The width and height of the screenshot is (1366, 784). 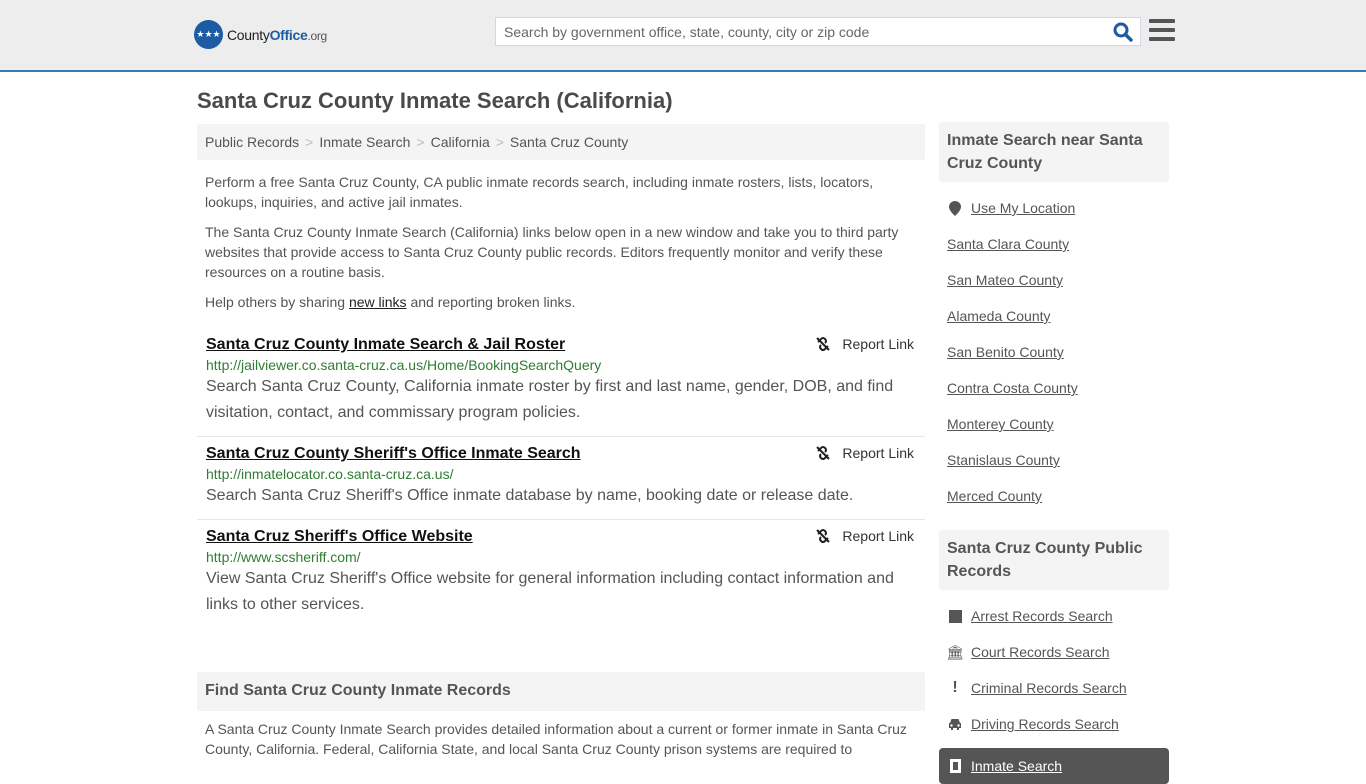 What do you see at coordinates (317, 35) in the screenshot?
I see `logo-tld: .org` at bounding box center [317, 35].